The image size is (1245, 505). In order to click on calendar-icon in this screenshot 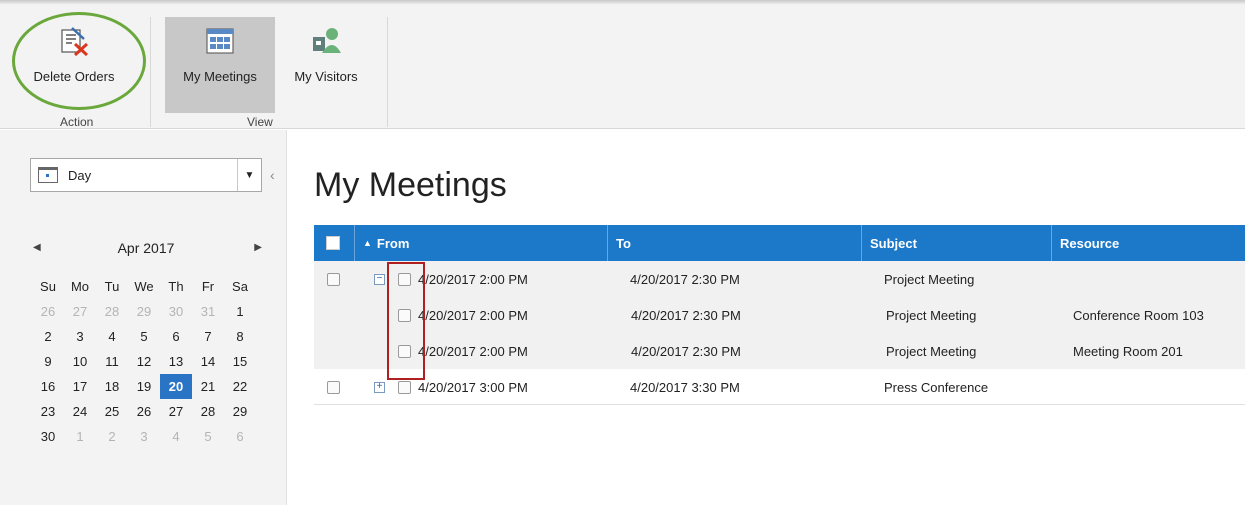, I will do `click(48, 175)`.